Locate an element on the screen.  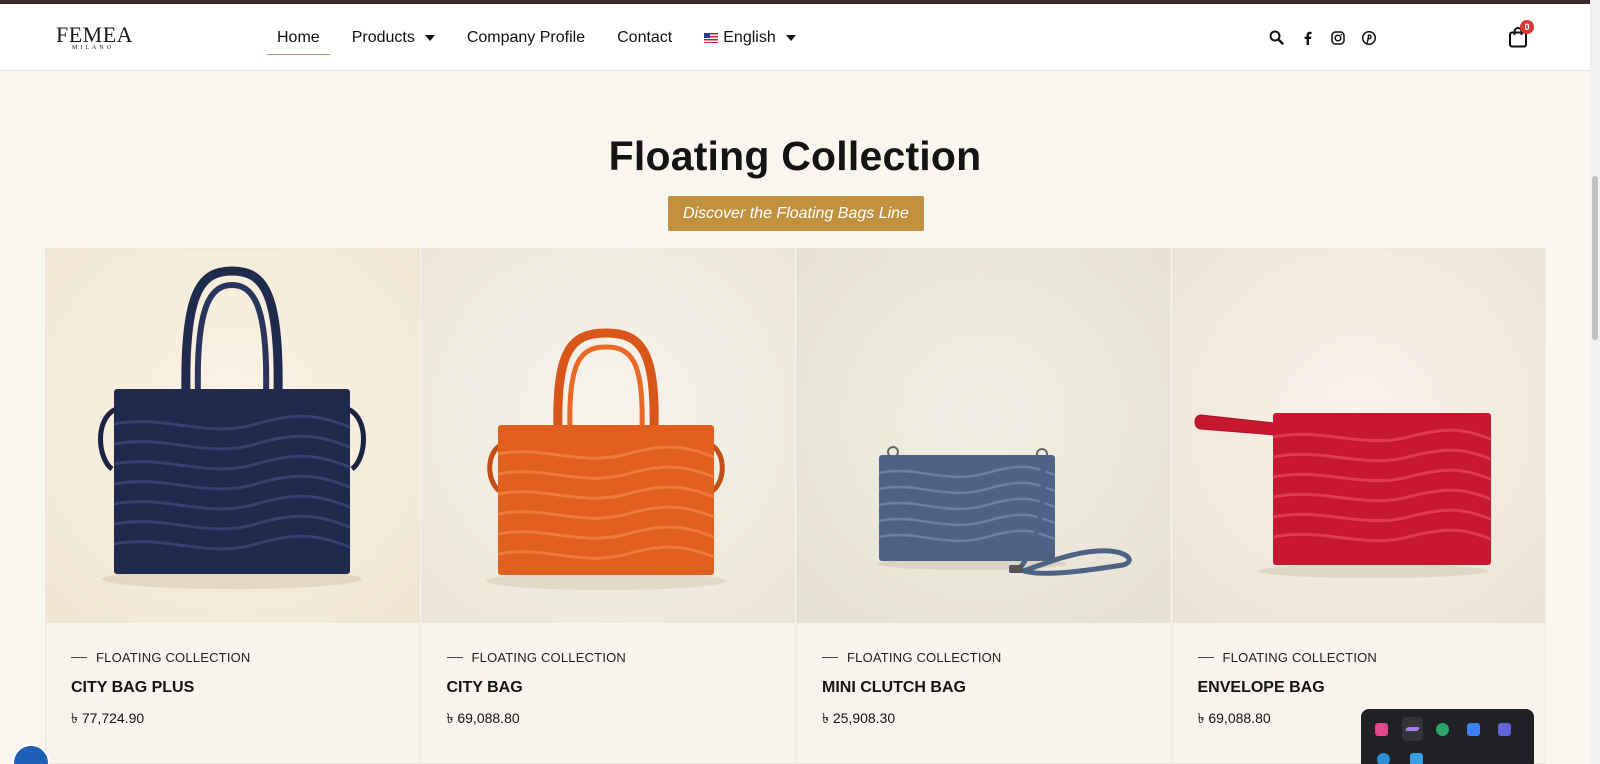
nav-home: Home is located at coordinates (298, 37).